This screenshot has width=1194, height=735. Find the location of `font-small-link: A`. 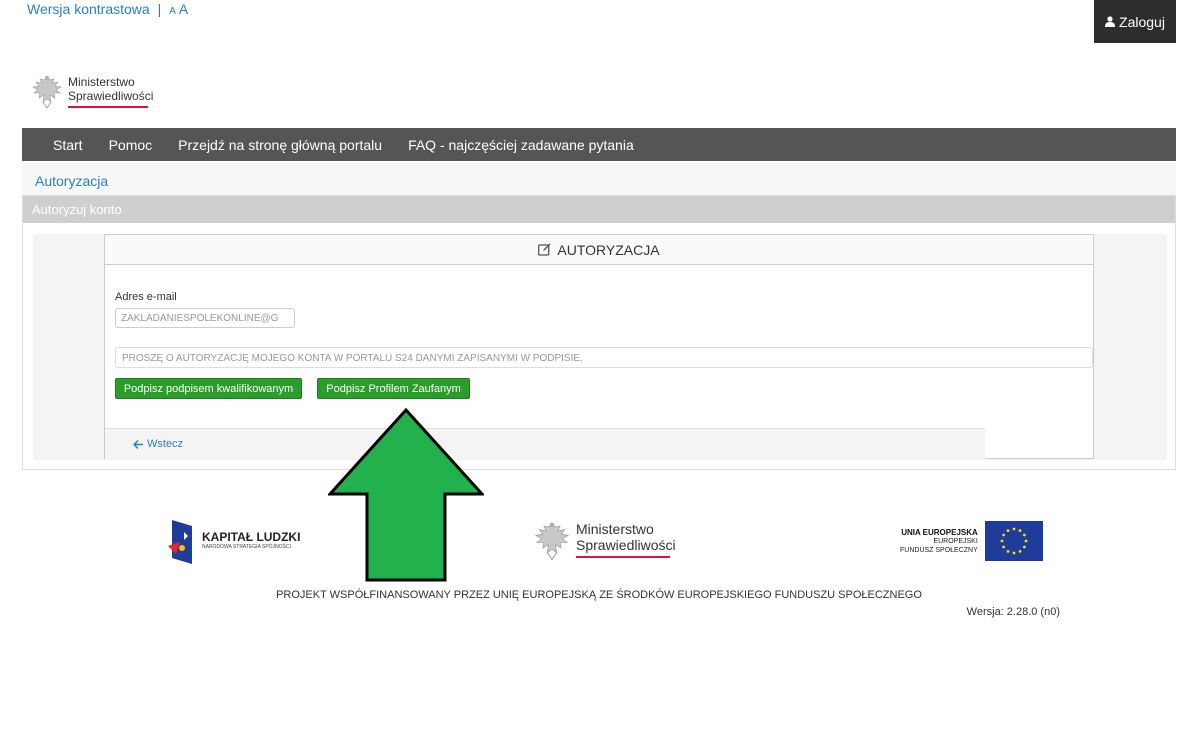

font-small-link: A is located at coordinates (172, 11).